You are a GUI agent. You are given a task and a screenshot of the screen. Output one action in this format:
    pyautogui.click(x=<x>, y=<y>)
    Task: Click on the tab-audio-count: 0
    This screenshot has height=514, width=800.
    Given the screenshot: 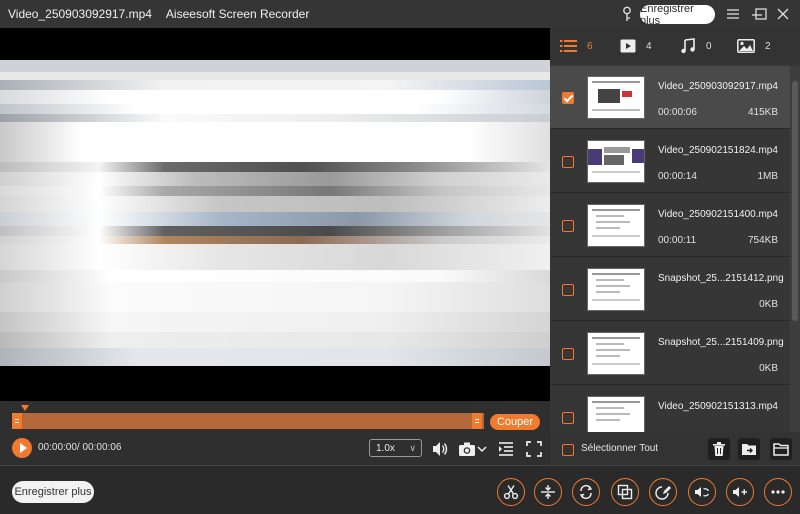 What is the action you would take?
    pyautogui.click(x=709, y=46)
    